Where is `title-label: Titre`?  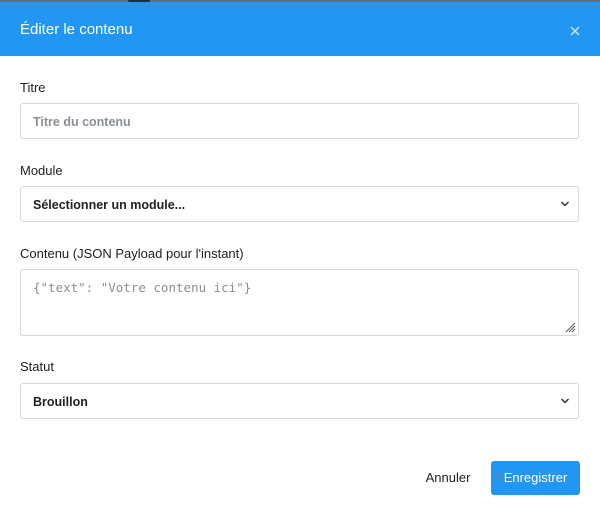 title-label: Titre is located at coordinates (33, 87).